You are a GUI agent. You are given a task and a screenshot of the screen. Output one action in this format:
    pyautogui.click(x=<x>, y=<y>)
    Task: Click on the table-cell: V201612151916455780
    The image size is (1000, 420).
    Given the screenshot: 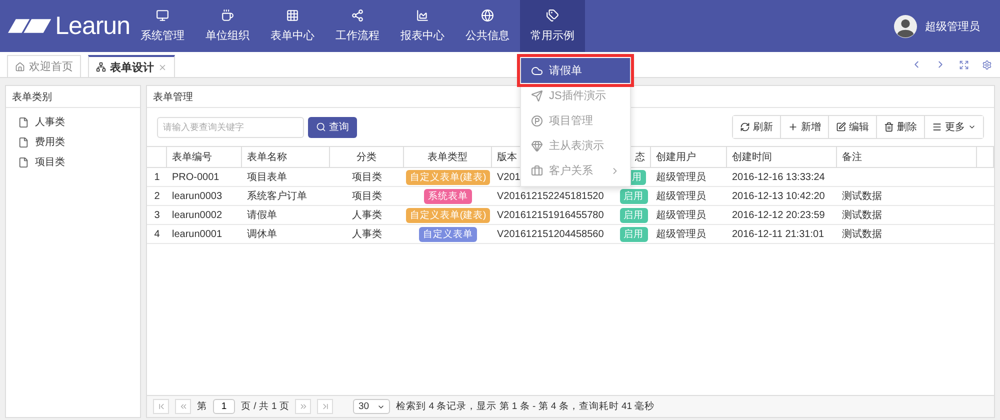 What is the action you would take?
    pyautogui.click(x=554, y=215)
    